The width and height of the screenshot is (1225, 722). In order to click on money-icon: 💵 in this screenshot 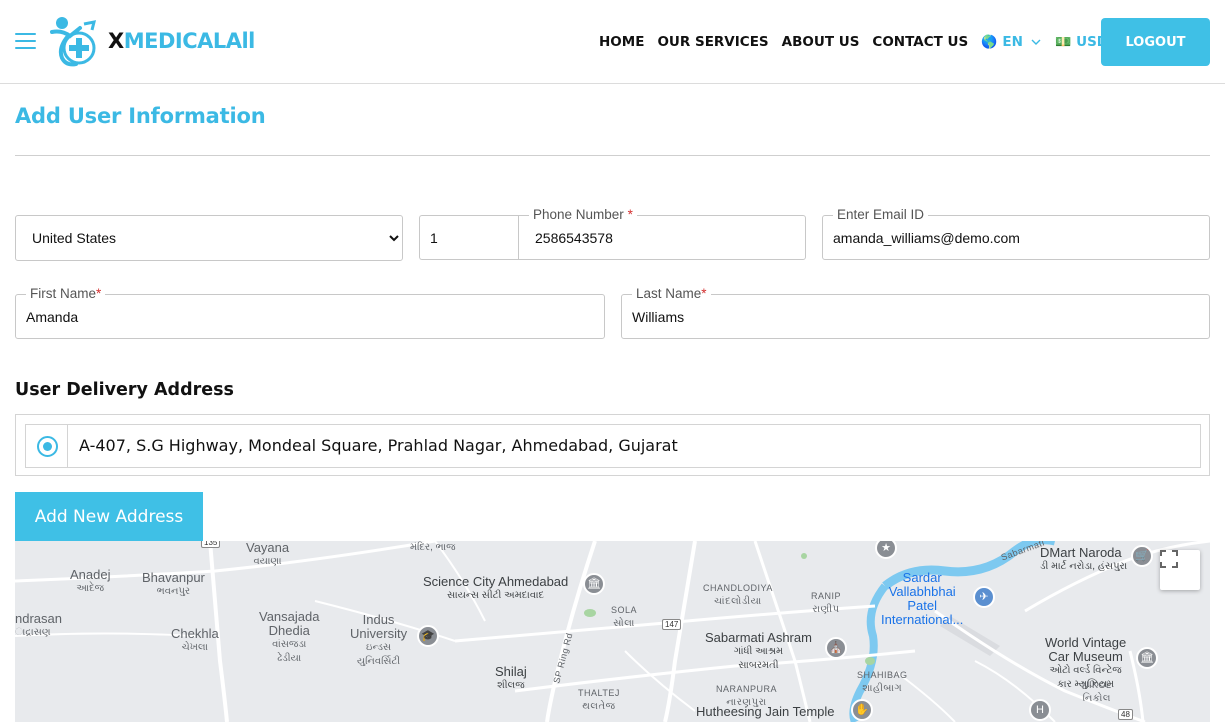, I will do `click(1063, 42)`.